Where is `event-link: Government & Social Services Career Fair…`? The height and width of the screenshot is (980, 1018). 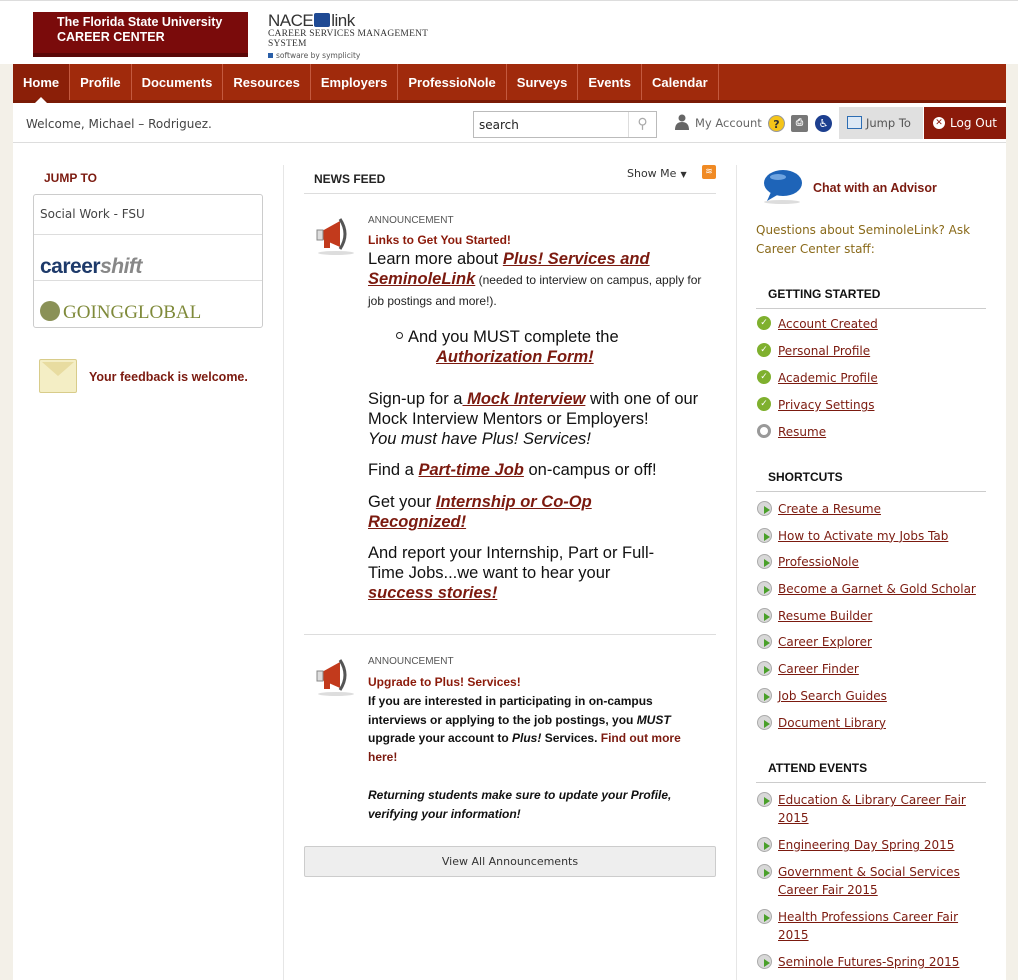
event-link: Government & Social Services Career Fair… is located at coordinates (869, 881).